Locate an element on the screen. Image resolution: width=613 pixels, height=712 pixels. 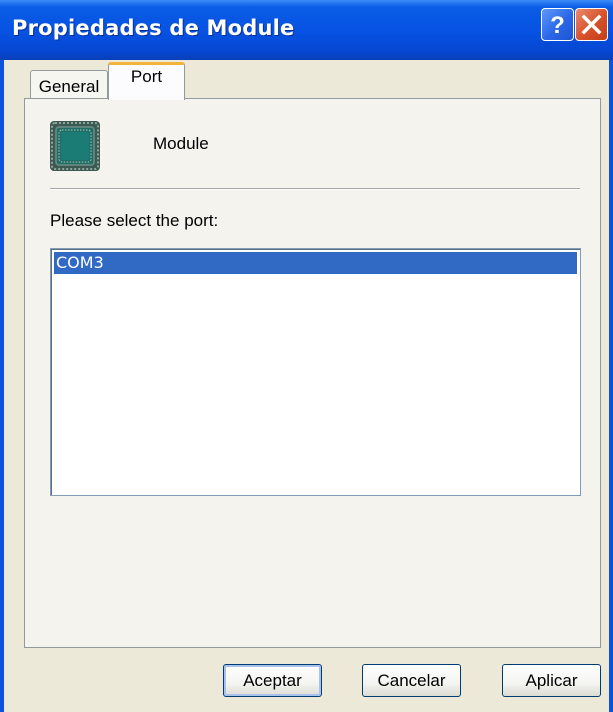
tab-port-label: Port is located at coordinates (146, 76).